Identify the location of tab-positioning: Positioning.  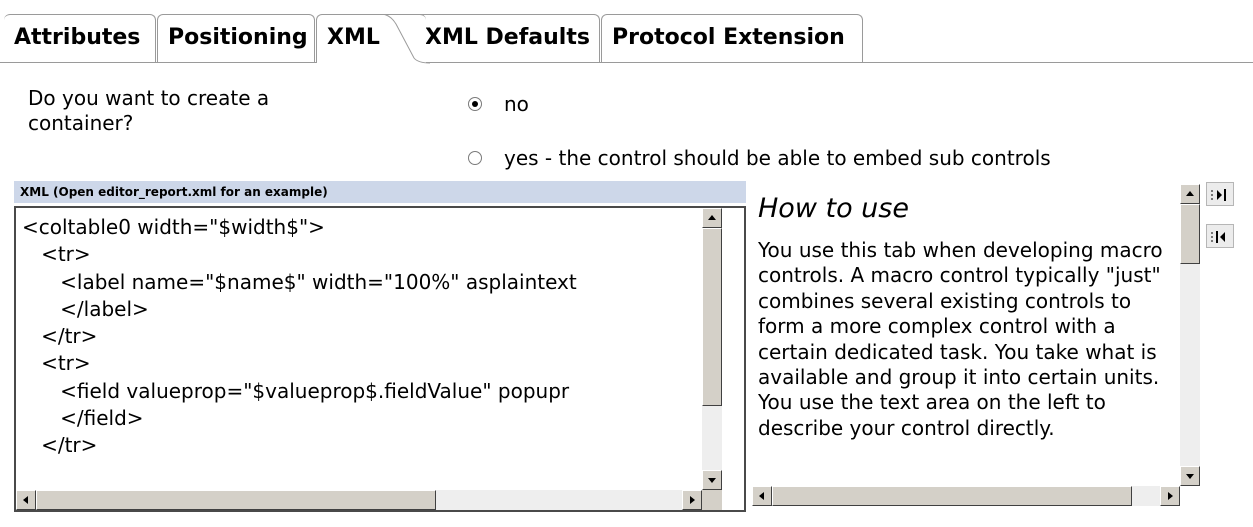
(236, 38).